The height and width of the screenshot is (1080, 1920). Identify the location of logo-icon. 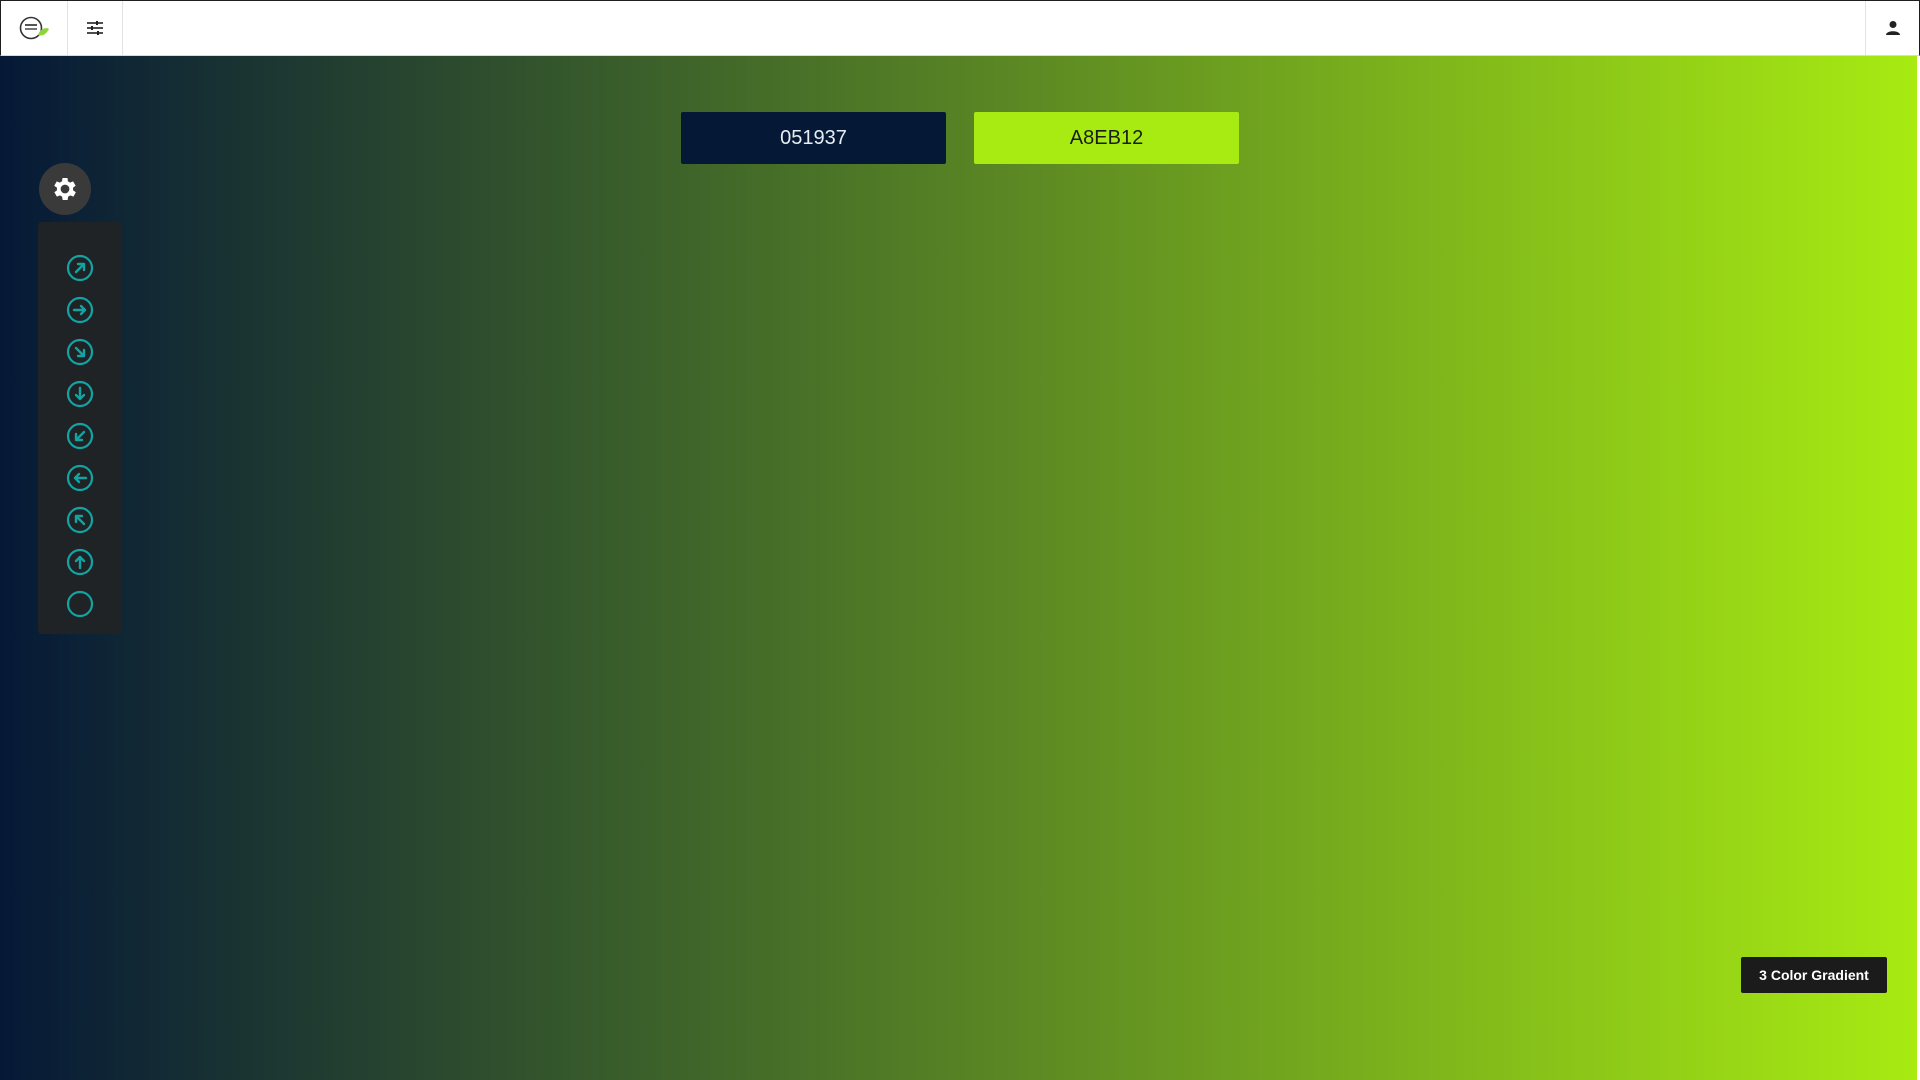
(34, 28).